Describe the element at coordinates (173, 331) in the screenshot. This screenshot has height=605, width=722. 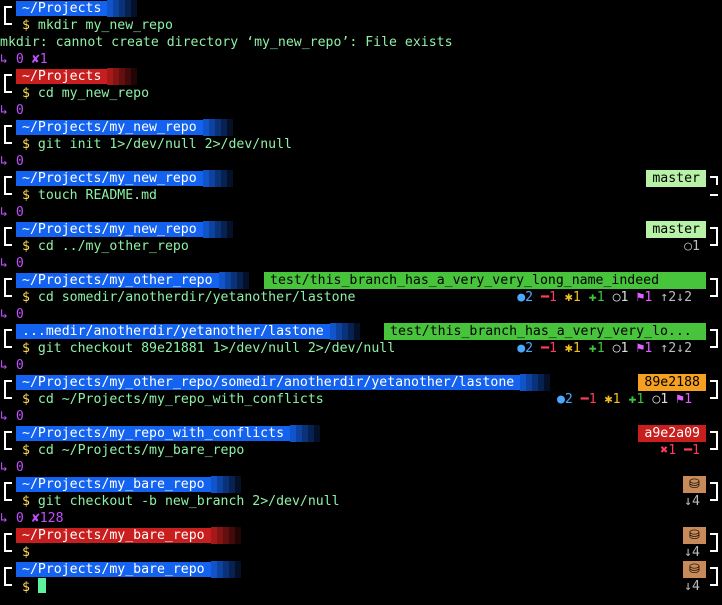
I see `current-path: ...medir/anotherdir/yetanother/lastone` at that location.